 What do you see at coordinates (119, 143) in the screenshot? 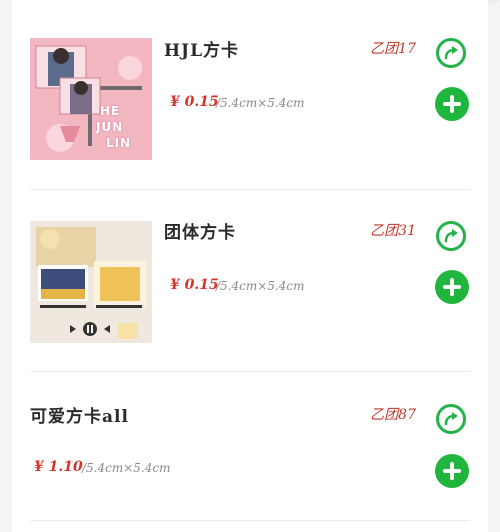
I see `thumbnail-text-3: LIN` at bounding box center [119, 143].